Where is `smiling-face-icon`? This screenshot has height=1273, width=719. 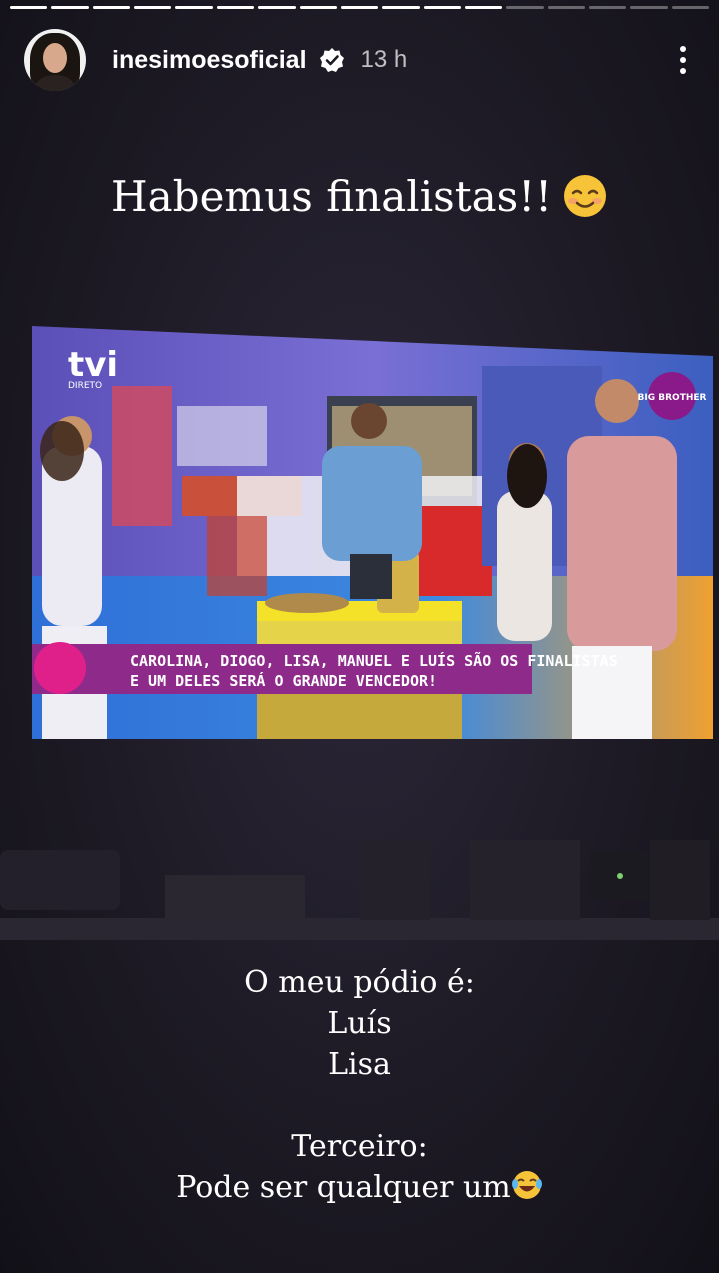
smiling-face-icon is located at coordinates (585, 201).